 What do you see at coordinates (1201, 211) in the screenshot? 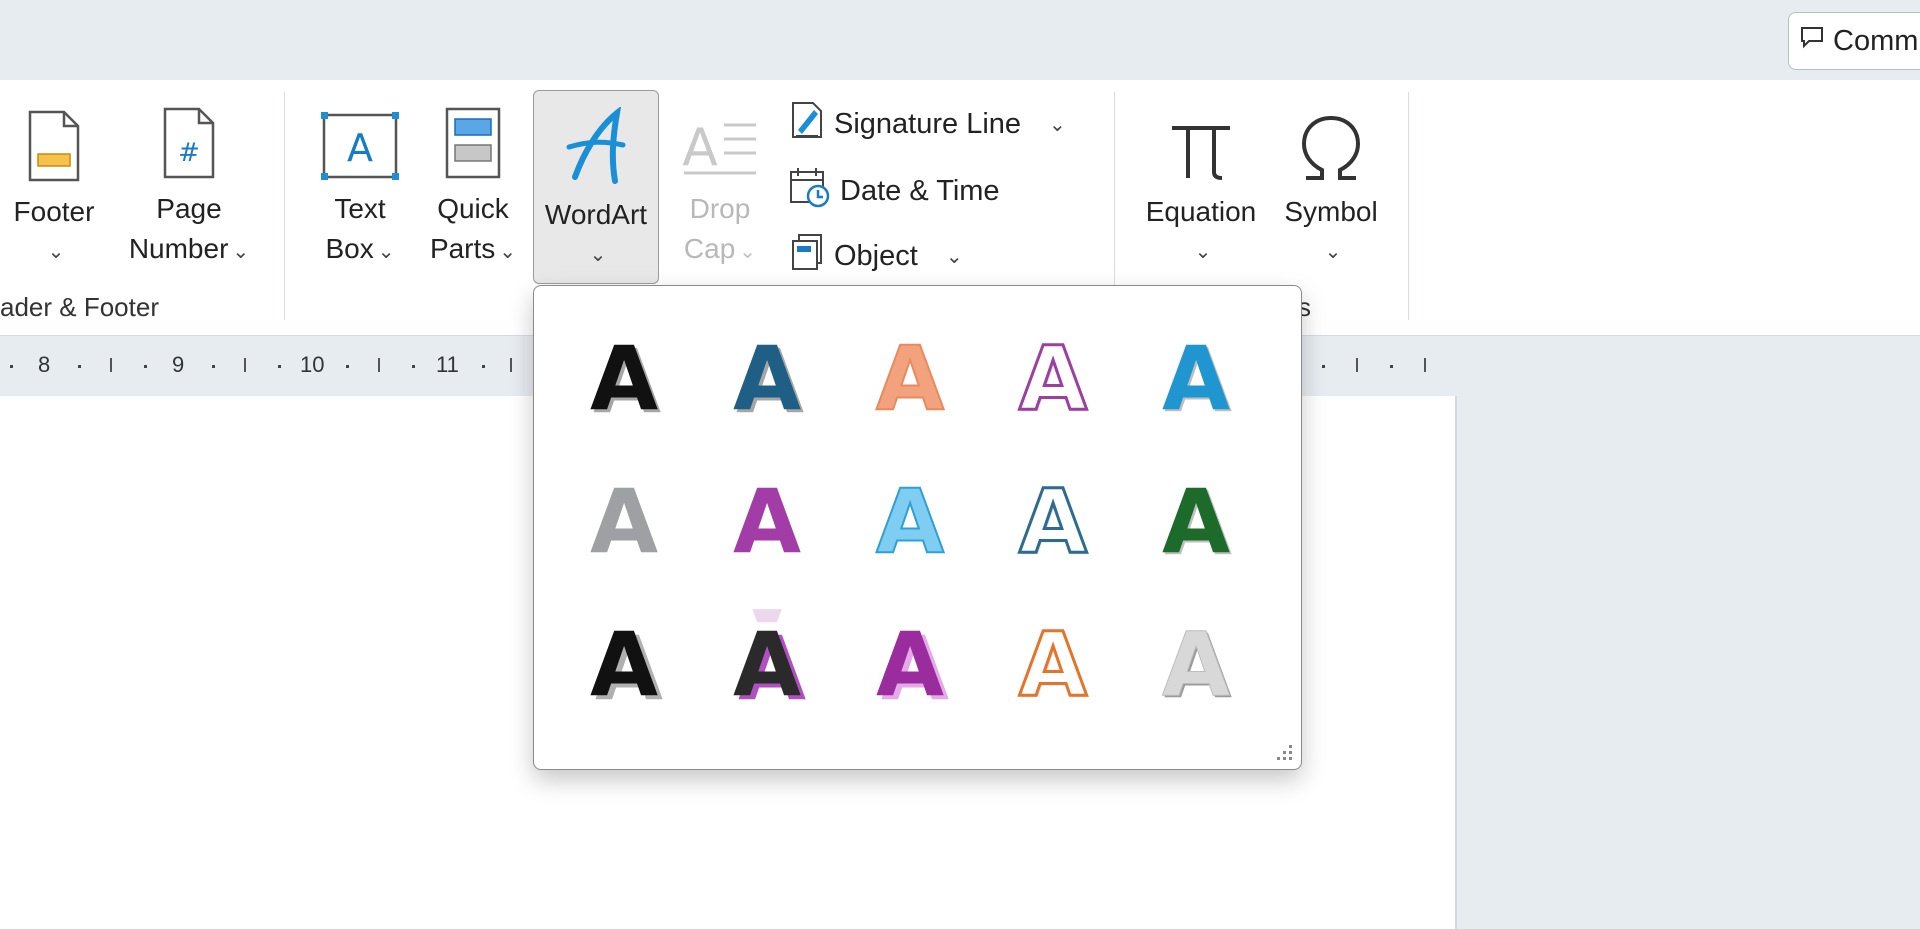
I see `equation-label: Equation` at bounding box center [1201, 211].